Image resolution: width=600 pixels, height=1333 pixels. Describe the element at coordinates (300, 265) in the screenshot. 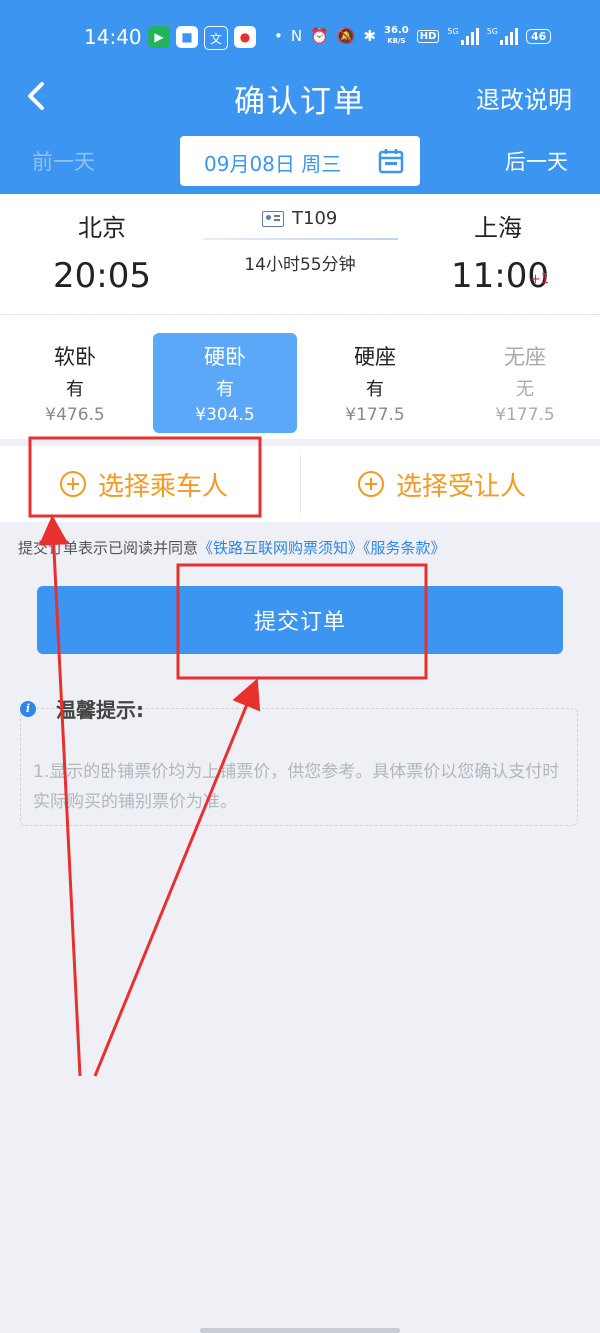

I see `travel-duration: 14小时55分钟` at that location.